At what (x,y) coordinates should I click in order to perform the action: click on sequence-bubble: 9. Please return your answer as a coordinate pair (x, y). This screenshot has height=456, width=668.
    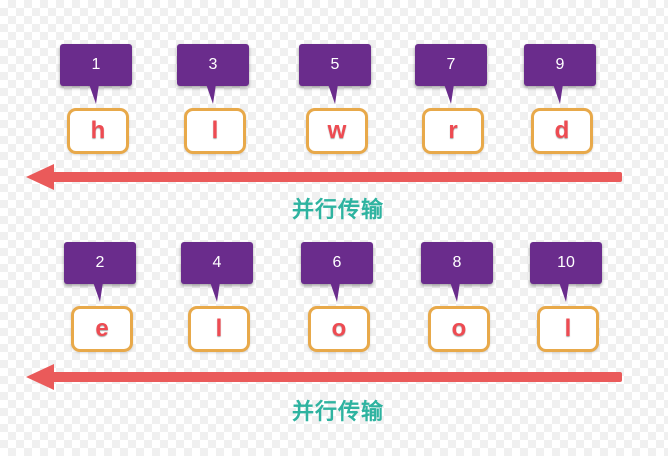
    Looking at the image, I should click on (560, 65).